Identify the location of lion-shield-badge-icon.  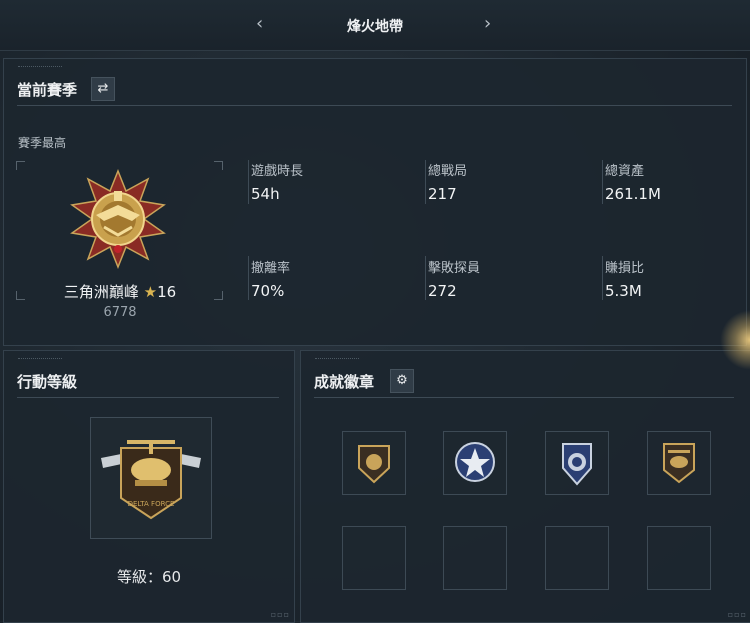
(374, 464).